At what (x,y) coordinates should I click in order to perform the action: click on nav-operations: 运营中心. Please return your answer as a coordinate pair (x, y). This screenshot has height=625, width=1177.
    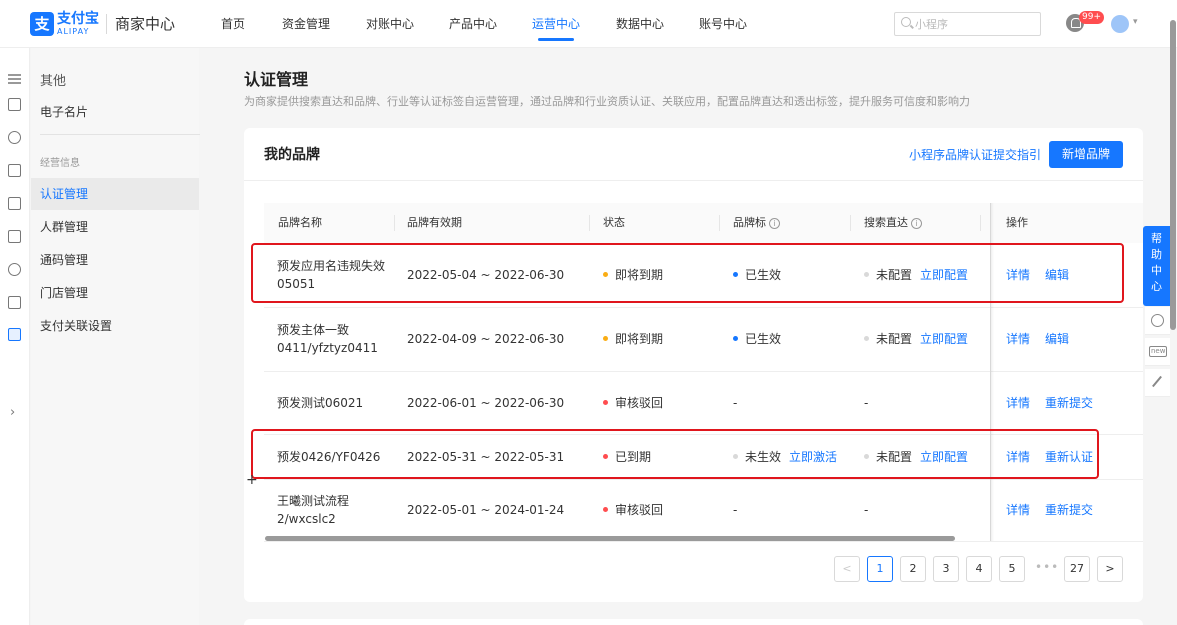
    Looking at the image, I should click on (556, 24).